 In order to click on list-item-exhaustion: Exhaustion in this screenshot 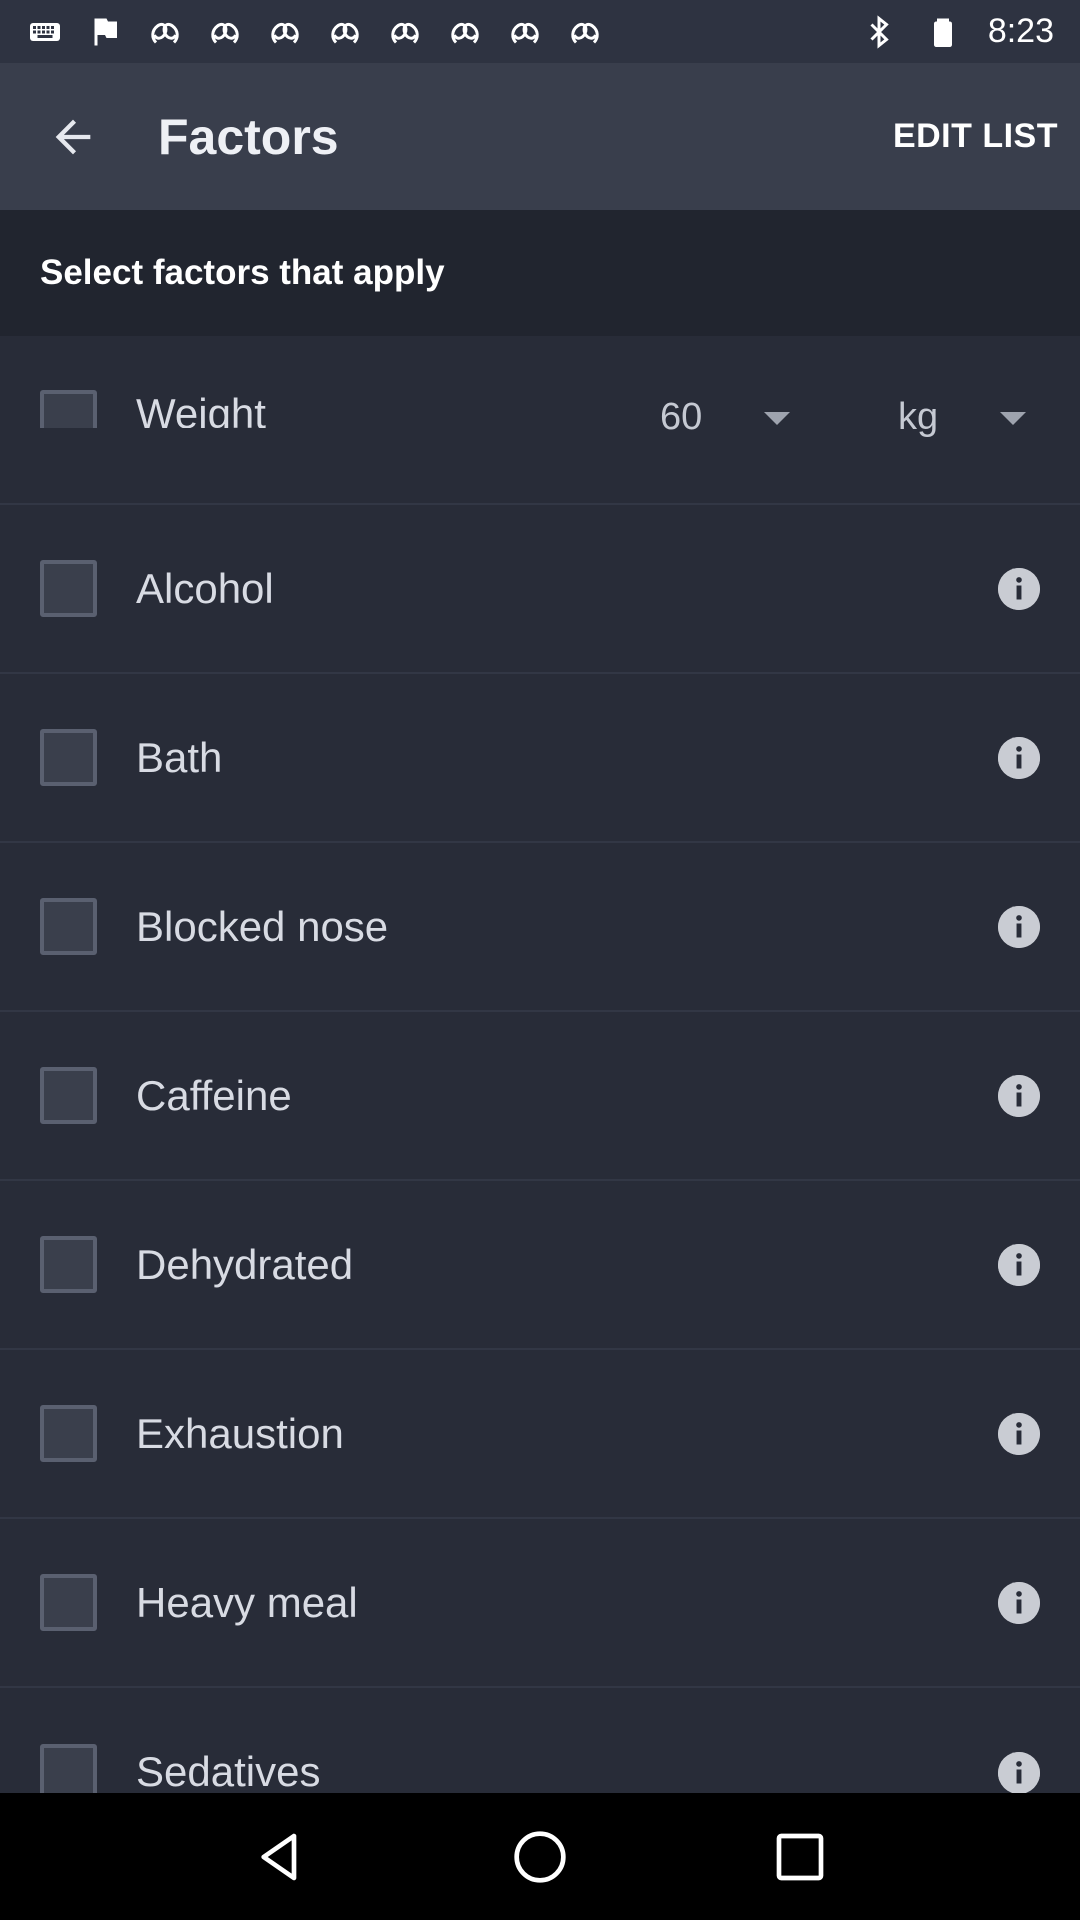, I will do `click(540, 1434)`.